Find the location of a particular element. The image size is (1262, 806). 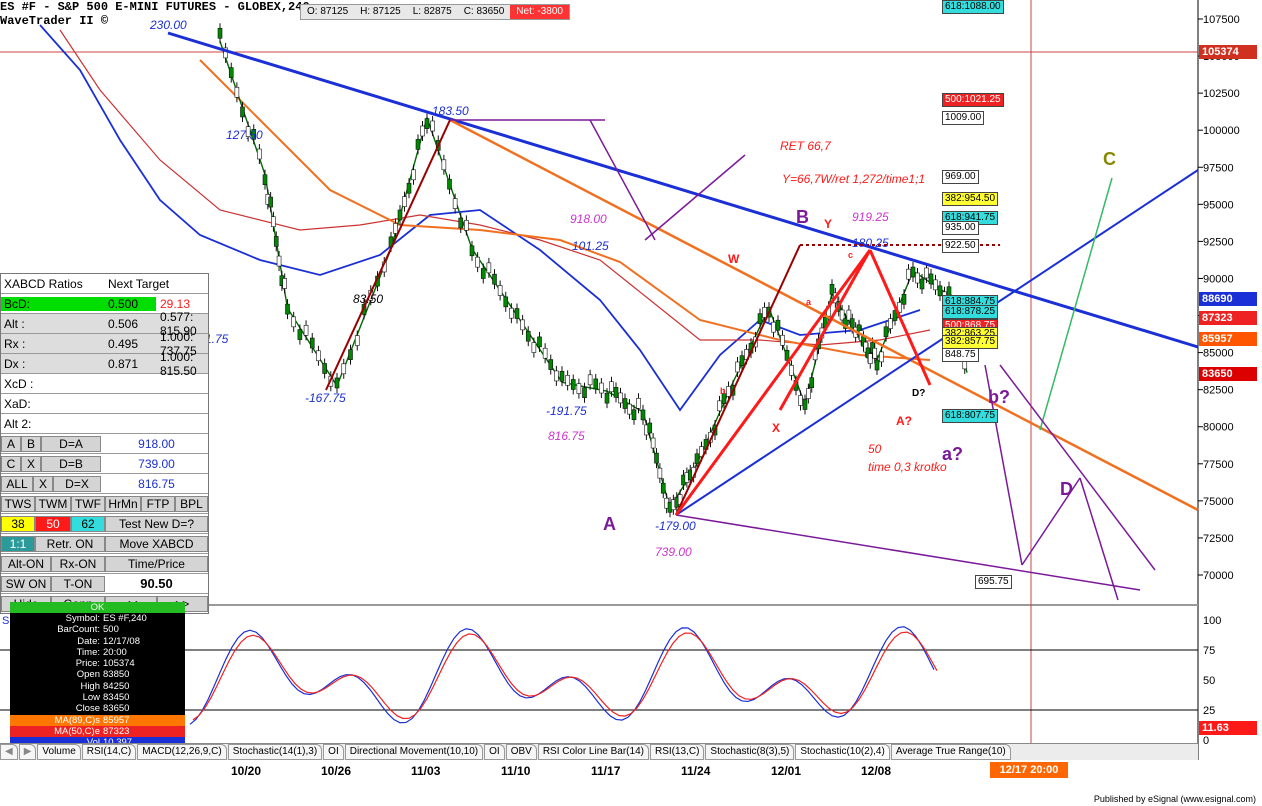

tab-stochastic-8: Stochastic(8(3),5) is located at coordinates (750, 752).